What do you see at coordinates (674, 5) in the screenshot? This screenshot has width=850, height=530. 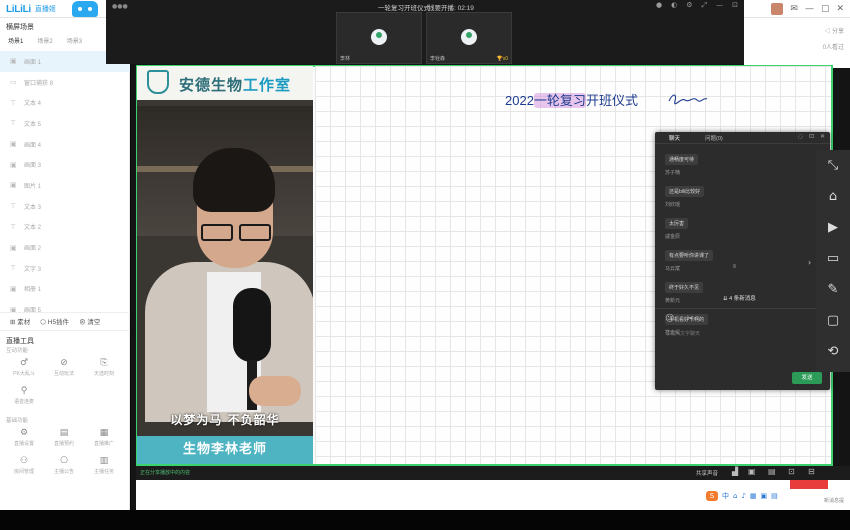 I see `mic-icon: ◐` at bounding box center [674, 5].